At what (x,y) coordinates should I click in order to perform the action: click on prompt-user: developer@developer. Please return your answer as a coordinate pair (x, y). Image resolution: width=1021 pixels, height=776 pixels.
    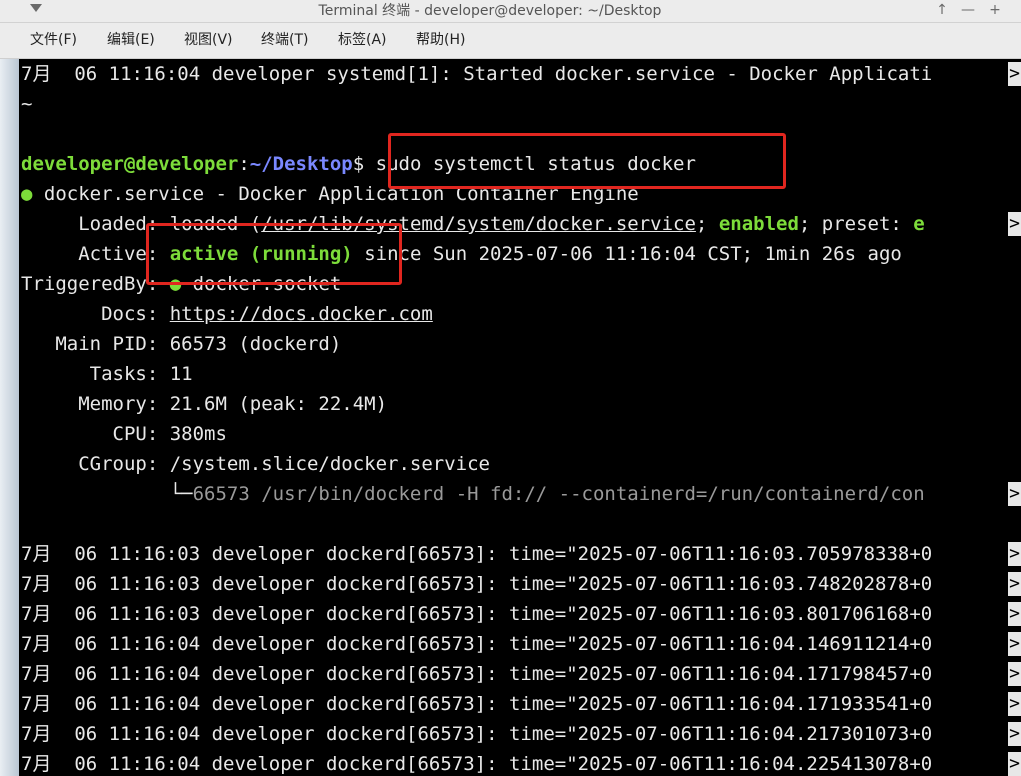
    Looking at the image, I should click on (130, 164).